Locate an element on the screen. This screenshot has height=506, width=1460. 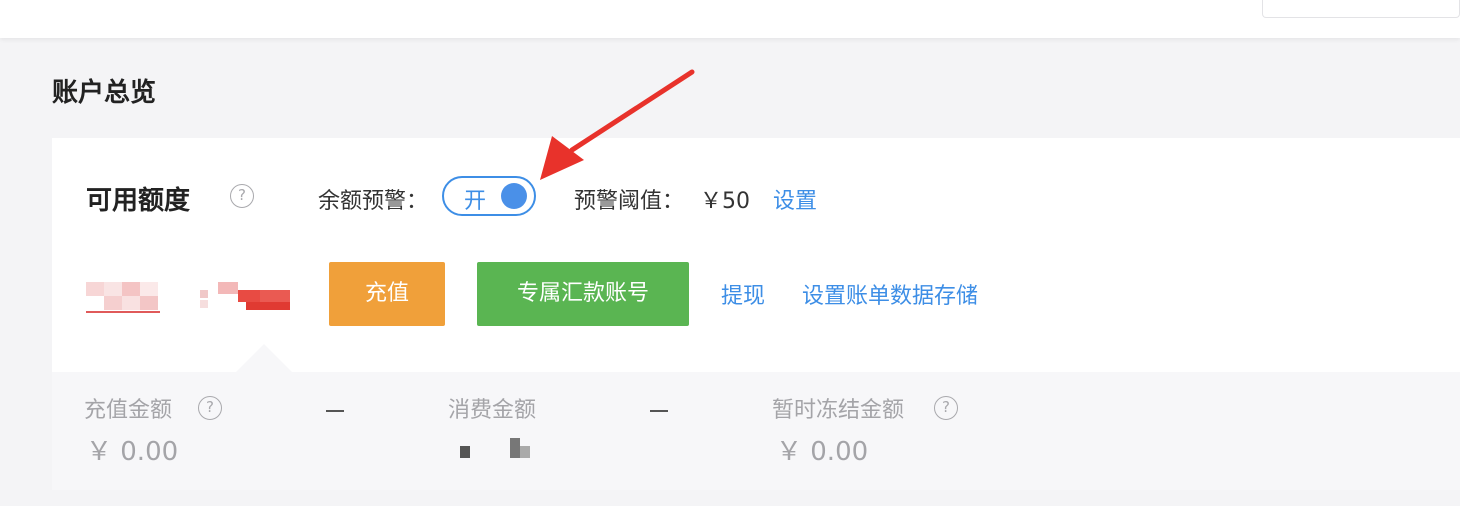
toggle-knob is located at coordinates (514, 196).